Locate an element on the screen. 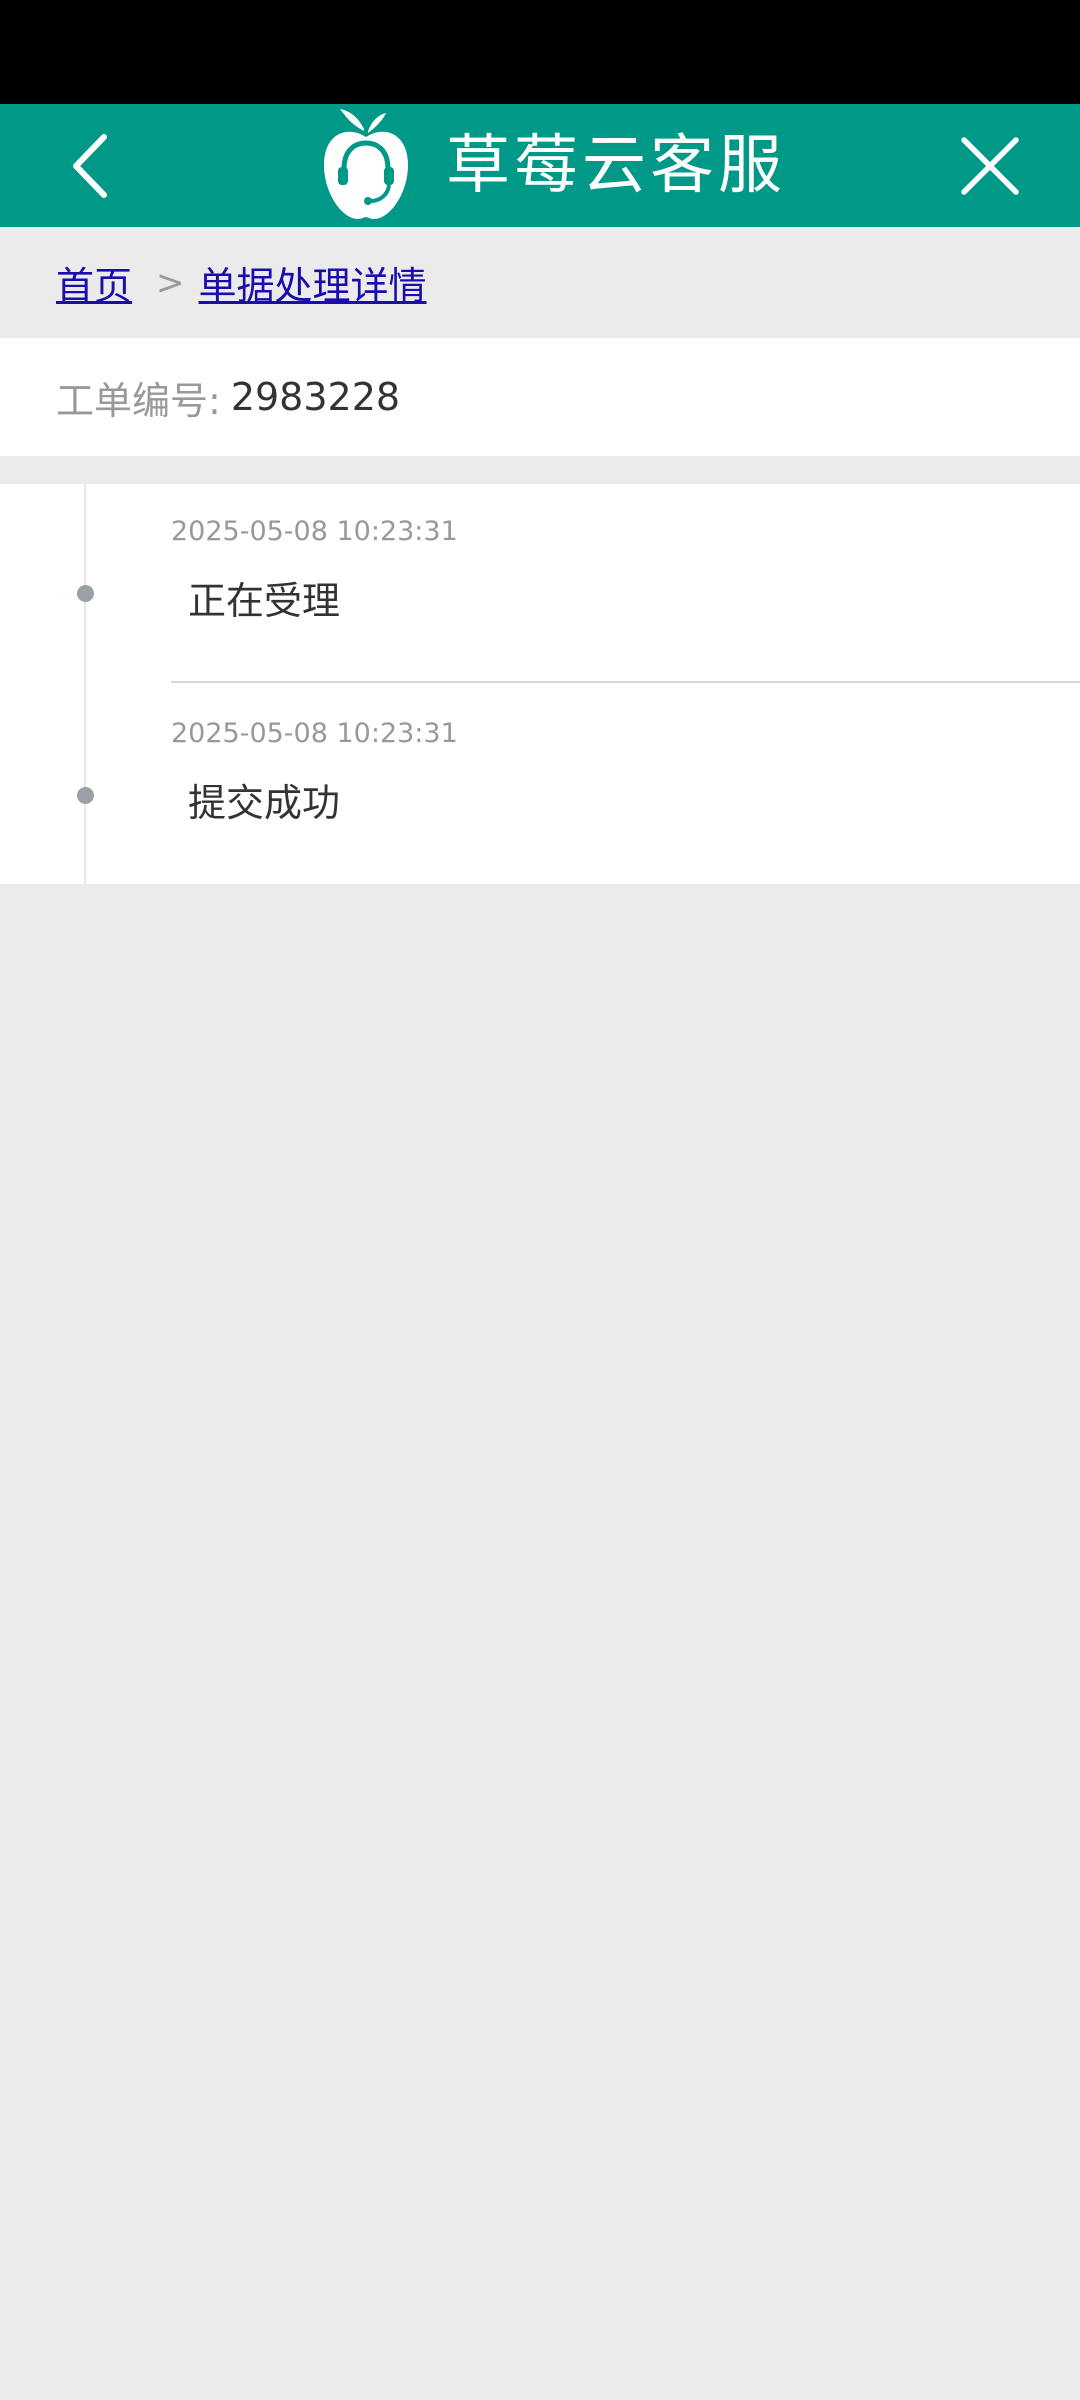 This screenshot has width=1080, height=2400. order-number-label: 工单编号: is located at coordinates (138, 400).